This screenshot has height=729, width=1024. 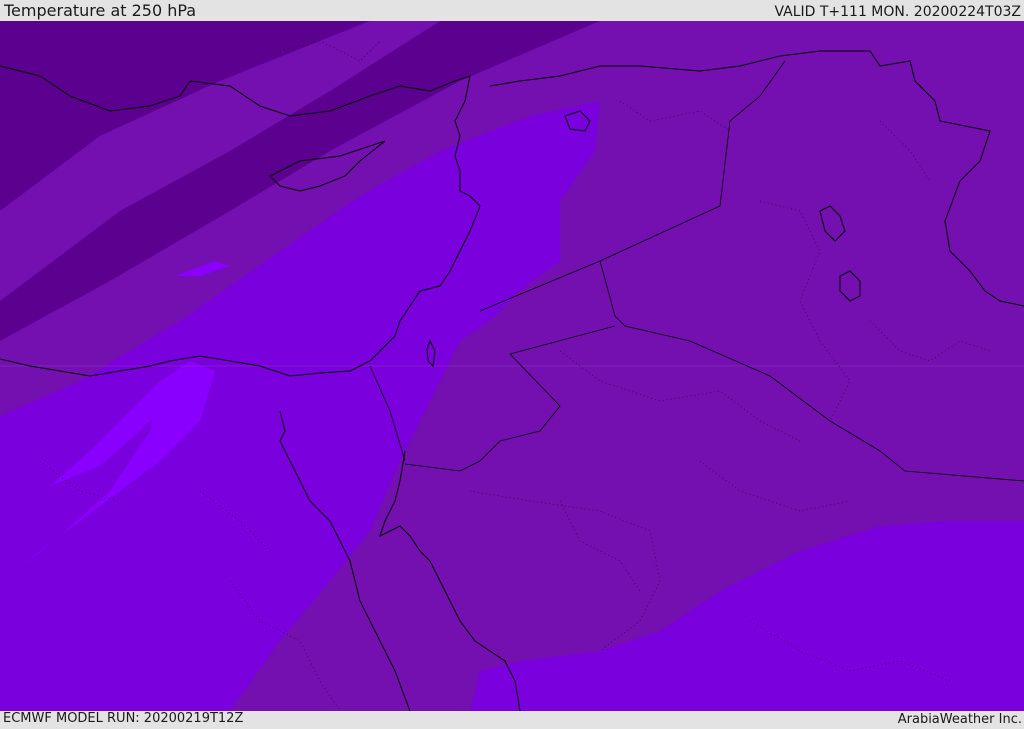 I want to click on map-title: Temperature at 250 hPa, so click(x=100, y=10).